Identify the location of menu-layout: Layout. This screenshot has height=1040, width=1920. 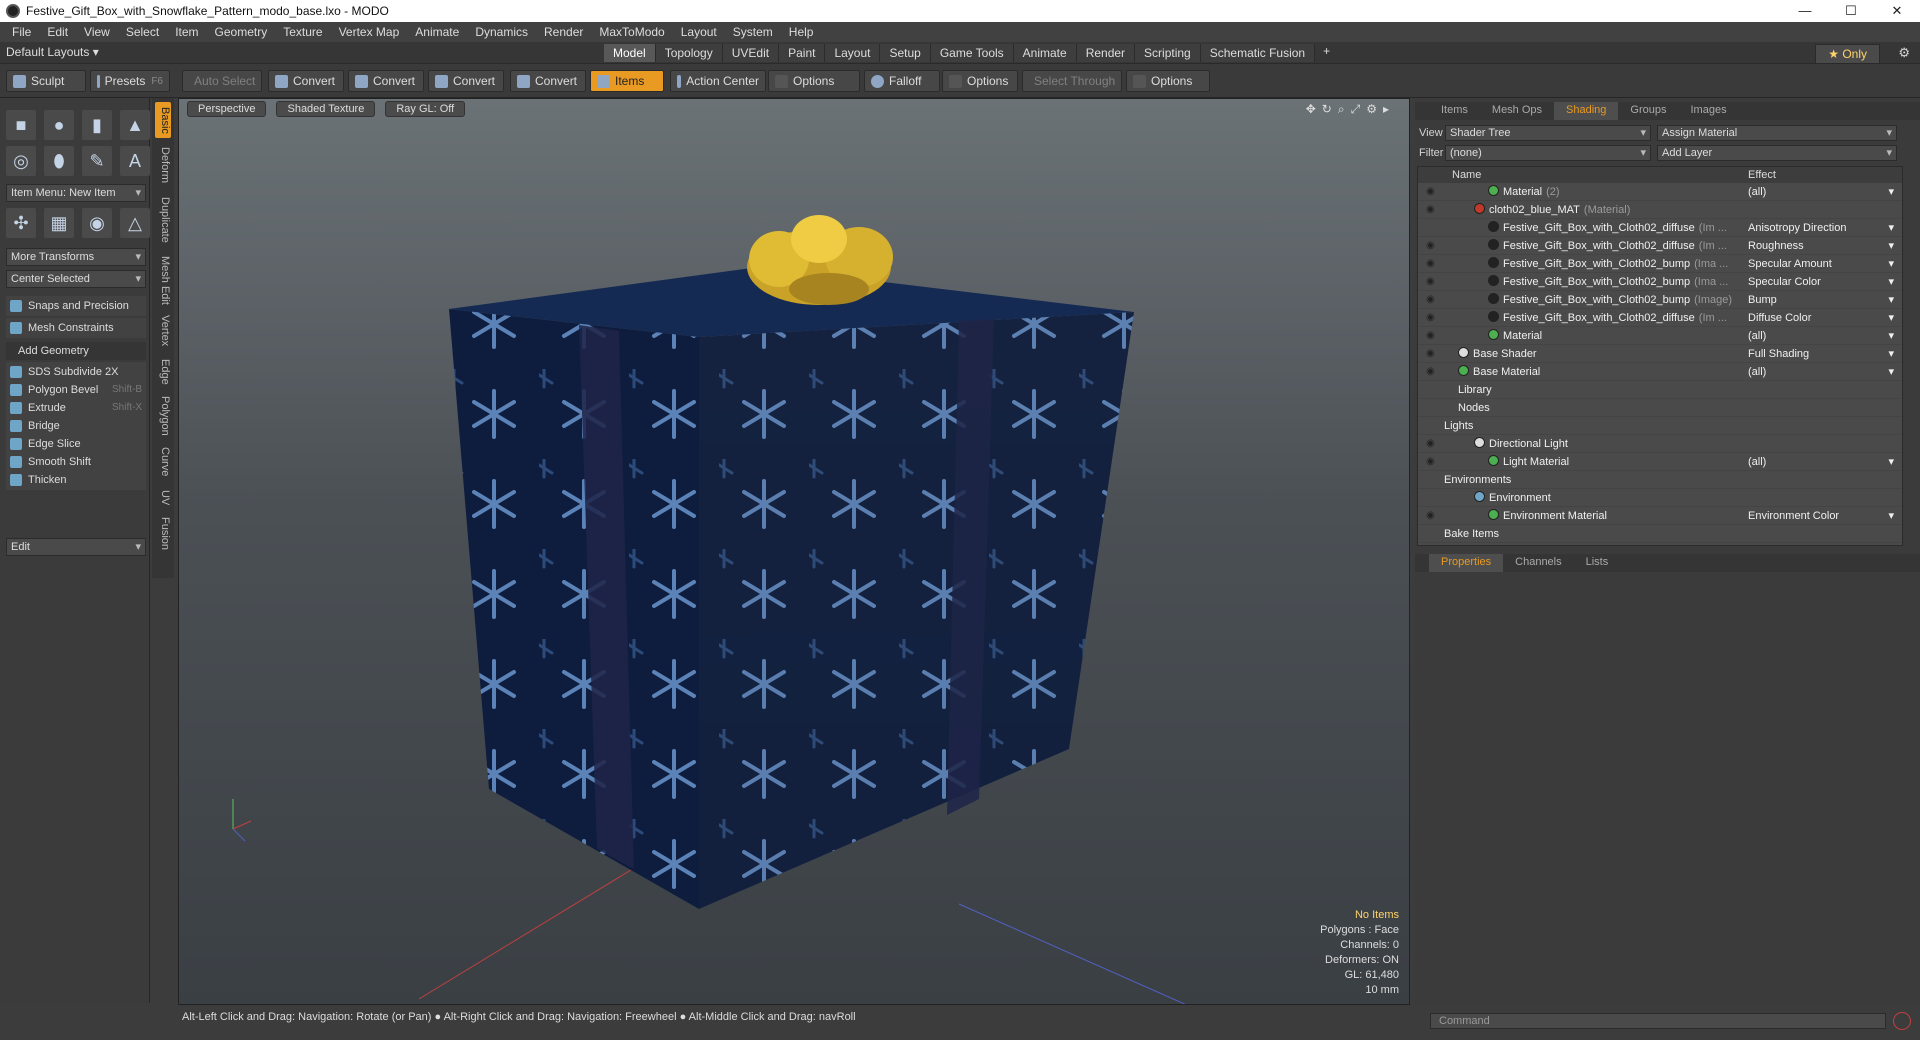
(699, 32).